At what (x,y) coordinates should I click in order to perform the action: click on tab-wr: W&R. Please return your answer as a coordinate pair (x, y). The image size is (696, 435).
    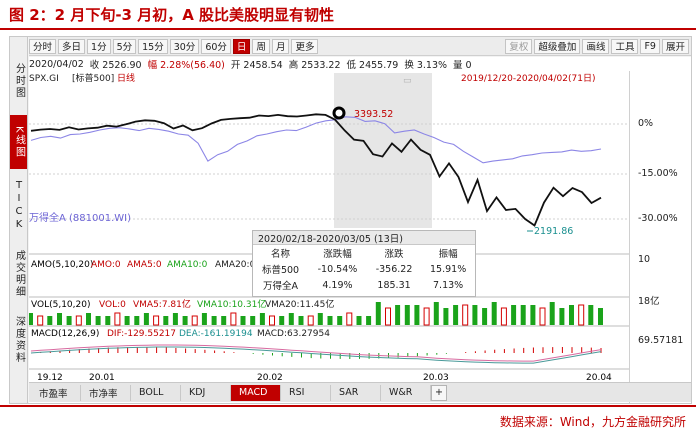
    Looking at the image, I should click on (406, 392).